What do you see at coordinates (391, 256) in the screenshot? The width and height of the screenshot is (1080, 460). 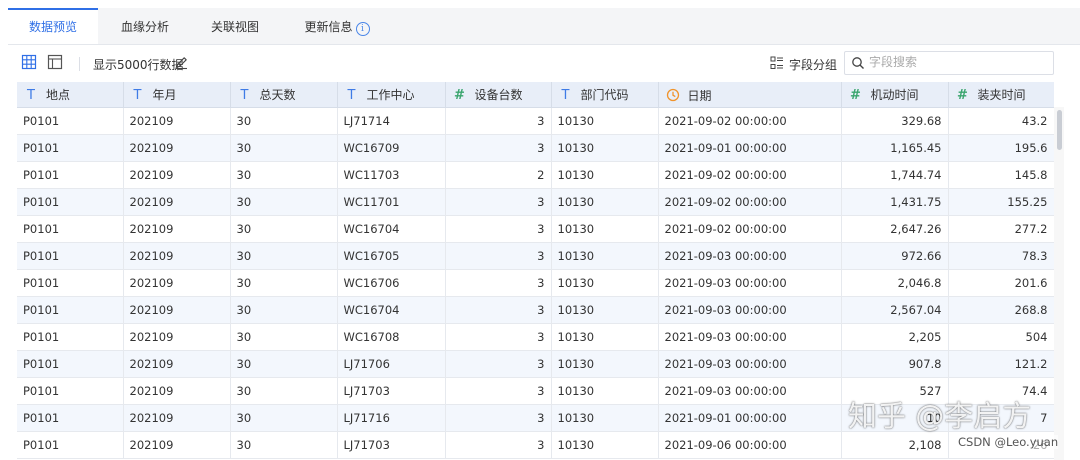 I see `table-cell: WC16705` at bounding box center [391, 256].